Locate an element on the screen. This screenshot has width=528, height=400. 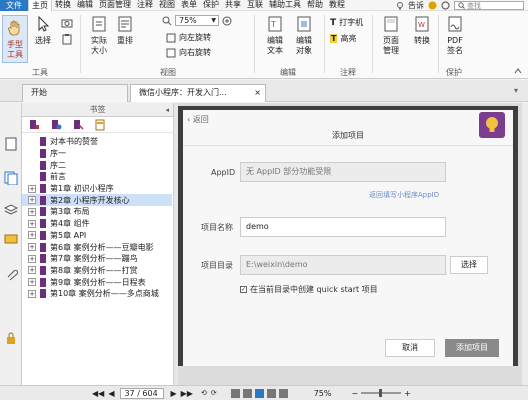
menu-item: 辅助工具 is located at coordinates (285, 5).